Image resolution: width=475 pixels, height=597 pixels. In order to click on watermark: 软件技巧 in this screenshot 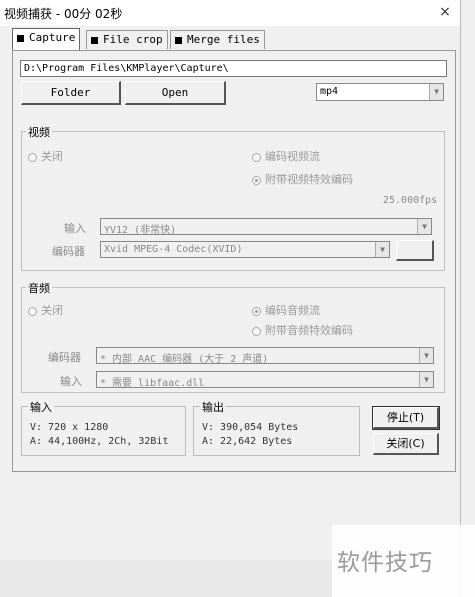, I will do `click(403, 561)`.